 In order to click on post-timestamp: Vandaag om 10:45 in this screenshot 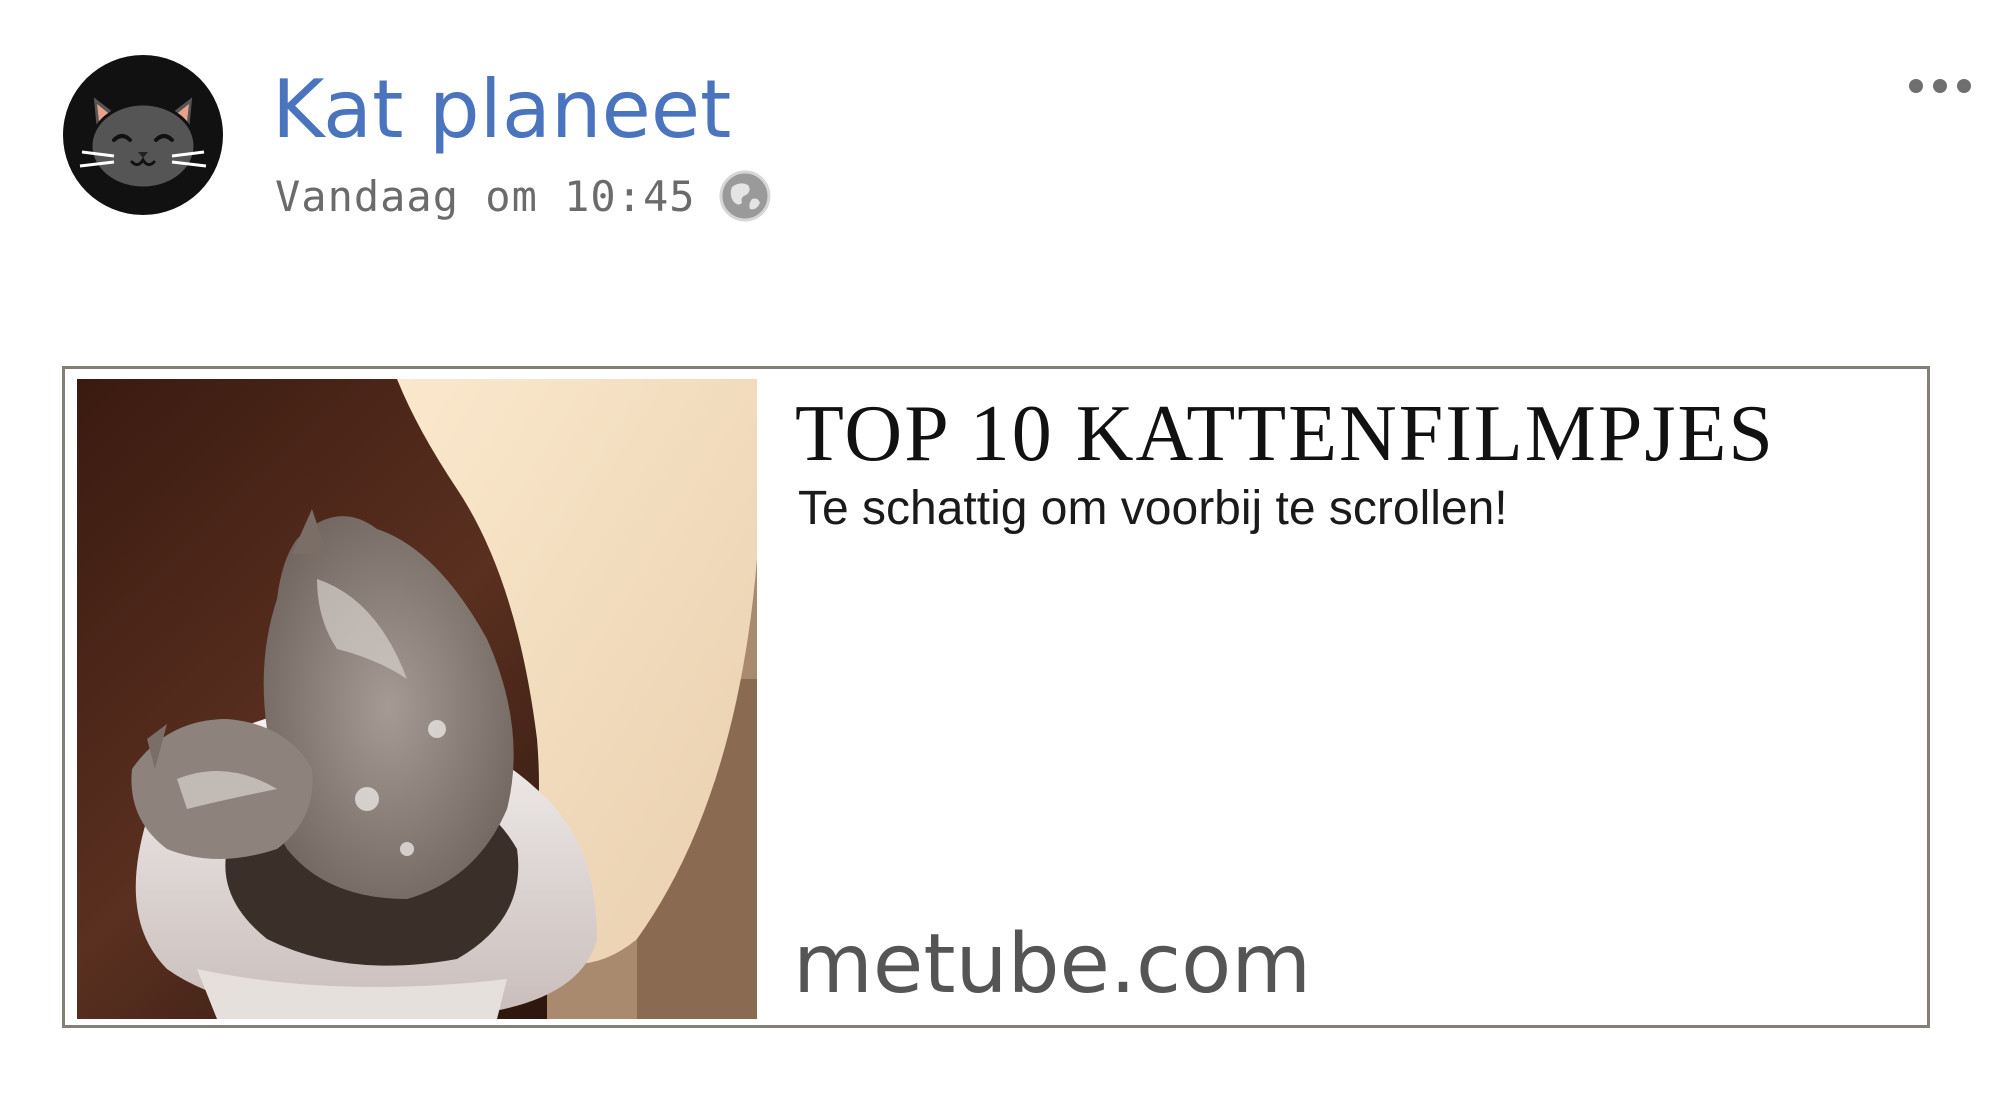, I will do `click(485, 196)`.